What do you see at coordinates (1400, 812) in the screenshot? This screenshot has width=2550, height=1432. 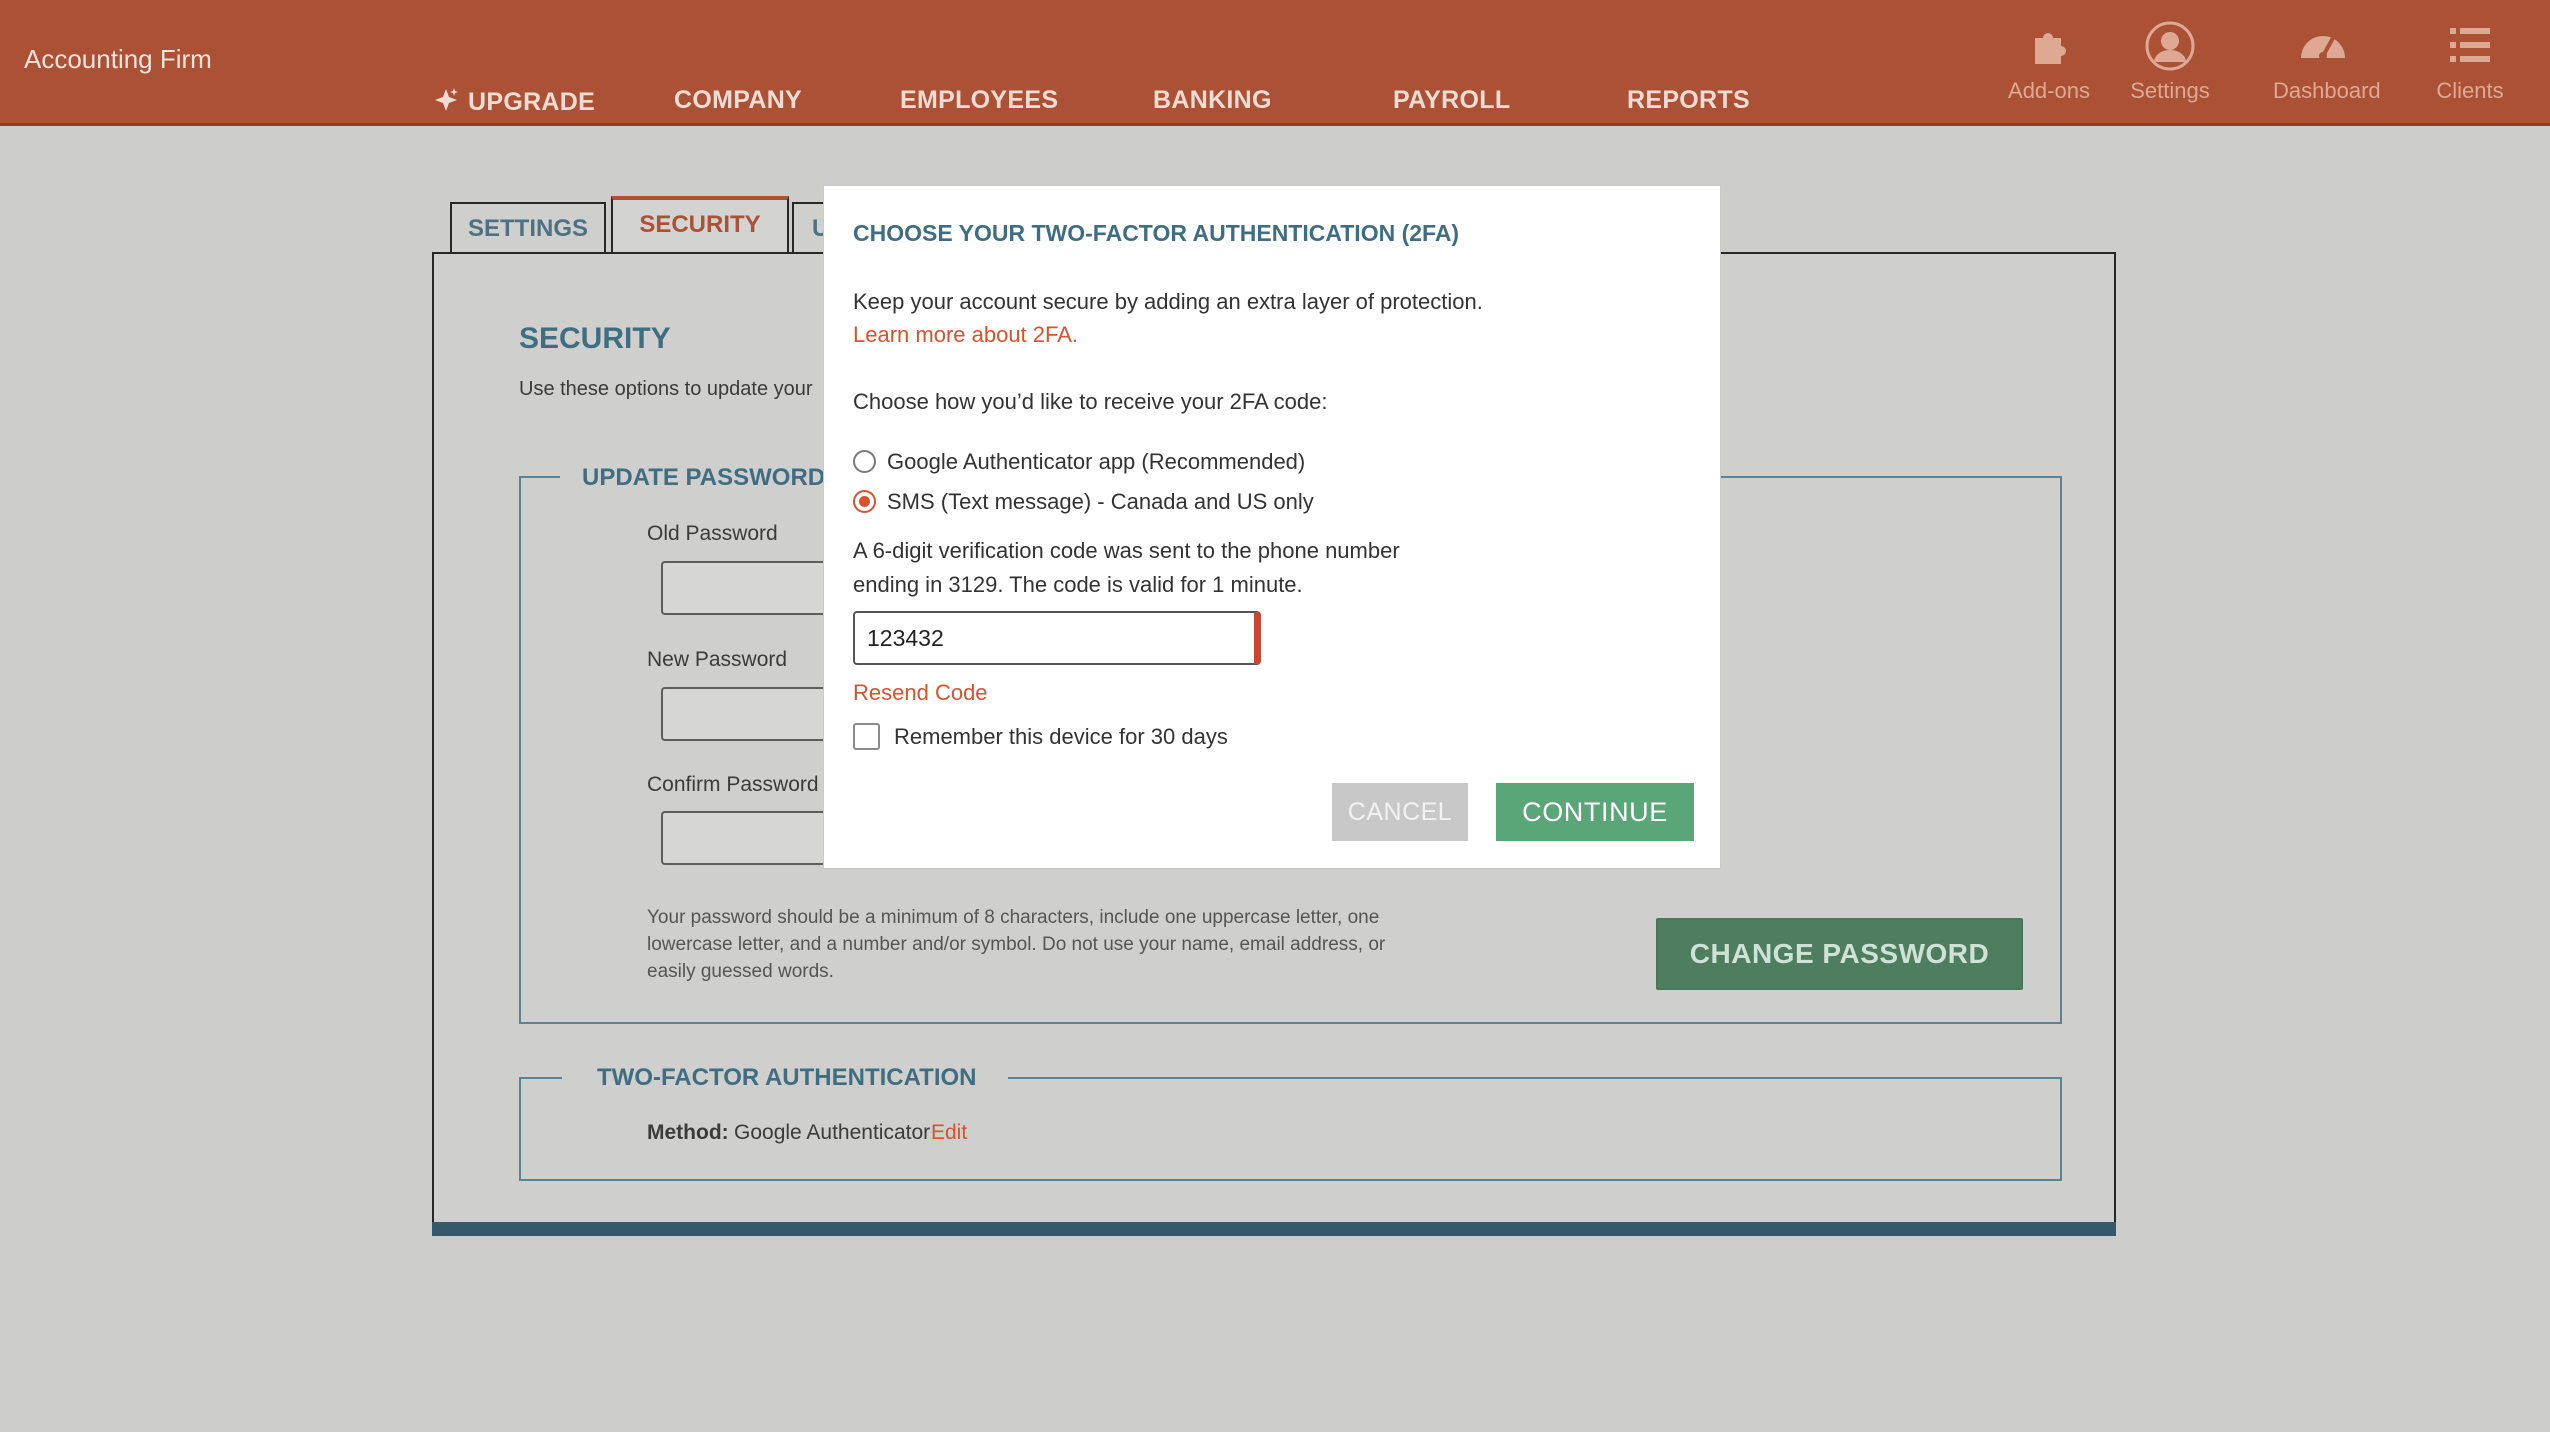 I see `cancel-button: CANCEL` at bounding box center [1400, 812].